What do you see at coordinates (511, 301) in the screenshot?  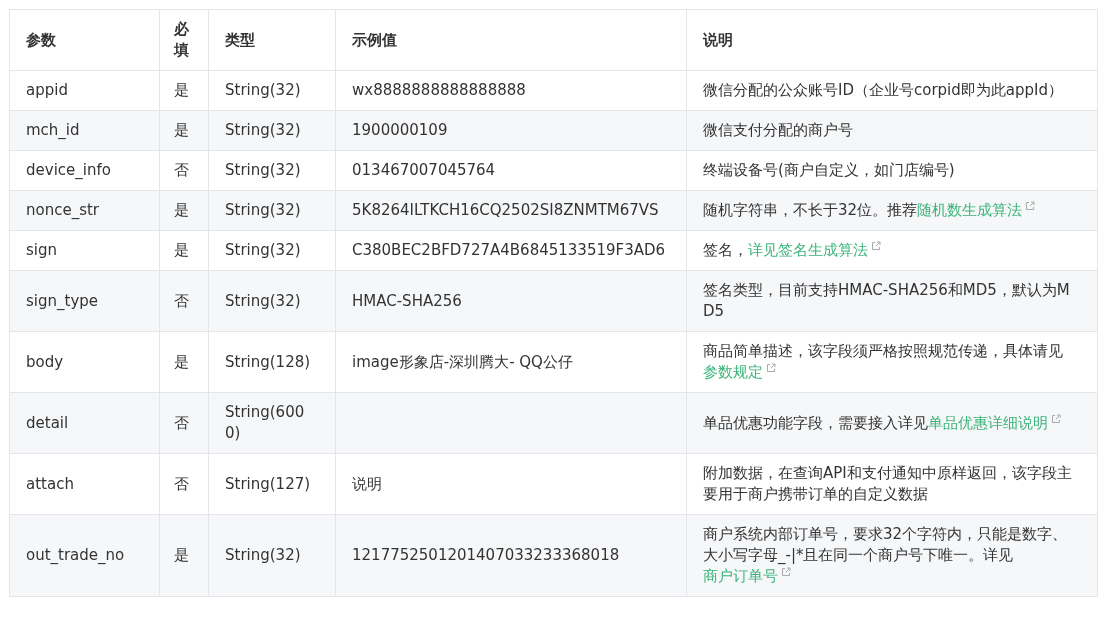 I see `table-cell: HMAC-SHA256` at bounding box center [511, 301].